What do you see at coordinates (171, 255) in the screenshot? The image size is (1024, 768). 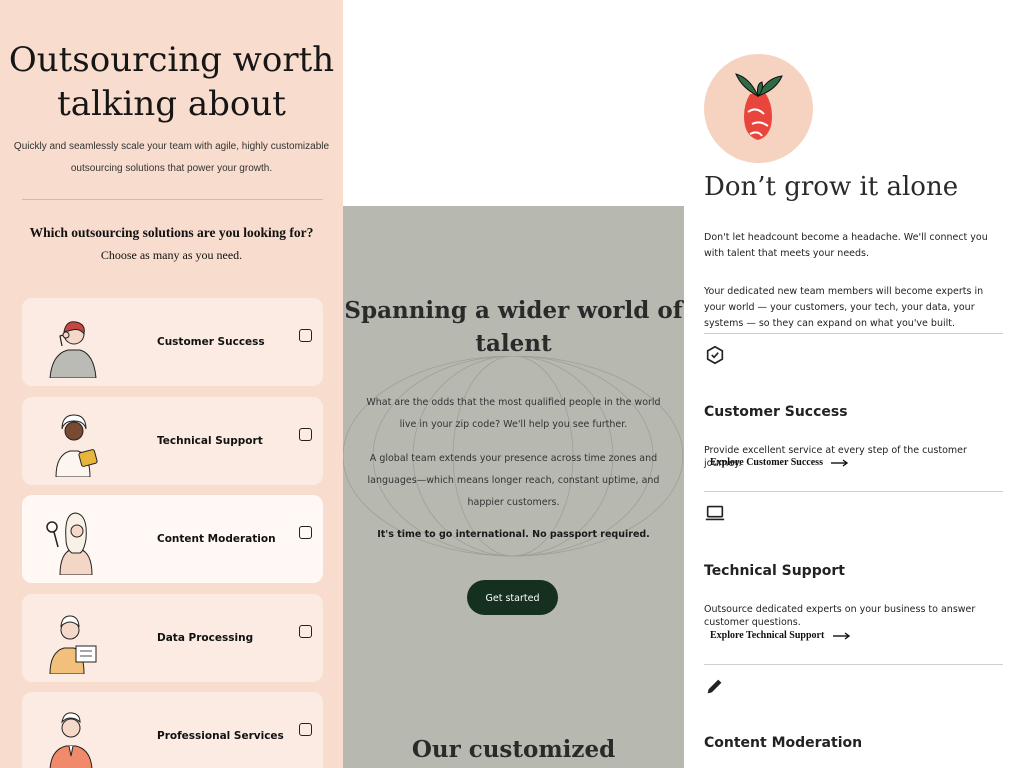 I see `solutions-hint: Choose as many as you need.` at bounding box center [171, 255].